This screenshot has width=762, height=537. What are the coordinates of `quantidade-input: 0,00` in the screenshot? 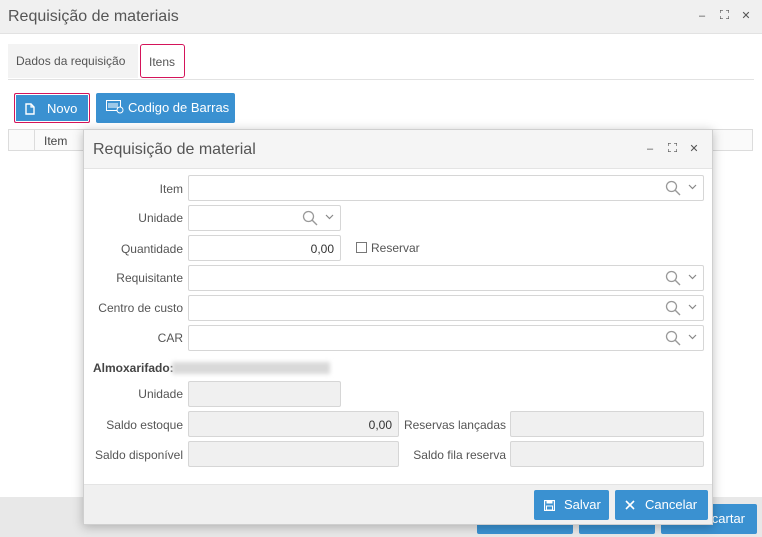 It's located at (264, 248).